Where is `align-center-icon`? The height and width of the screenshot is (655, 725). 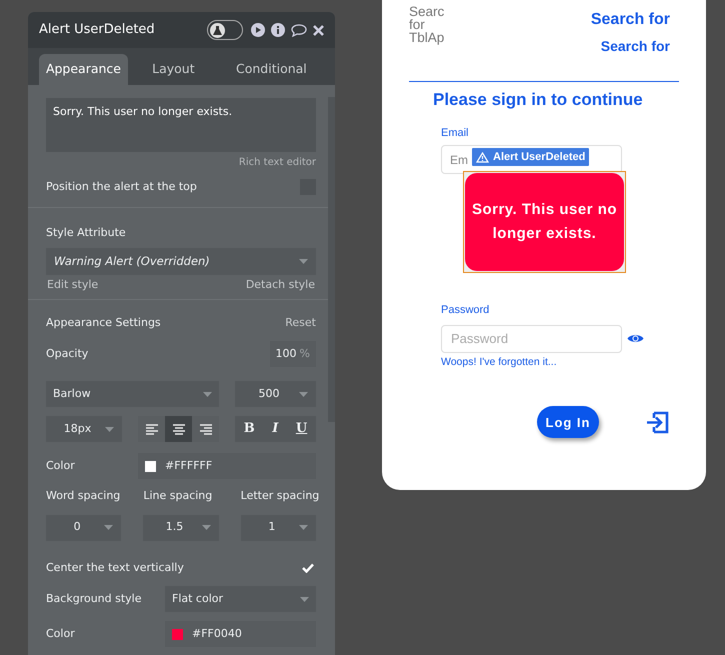 align-center-icon is located at coordinates (178, 429).